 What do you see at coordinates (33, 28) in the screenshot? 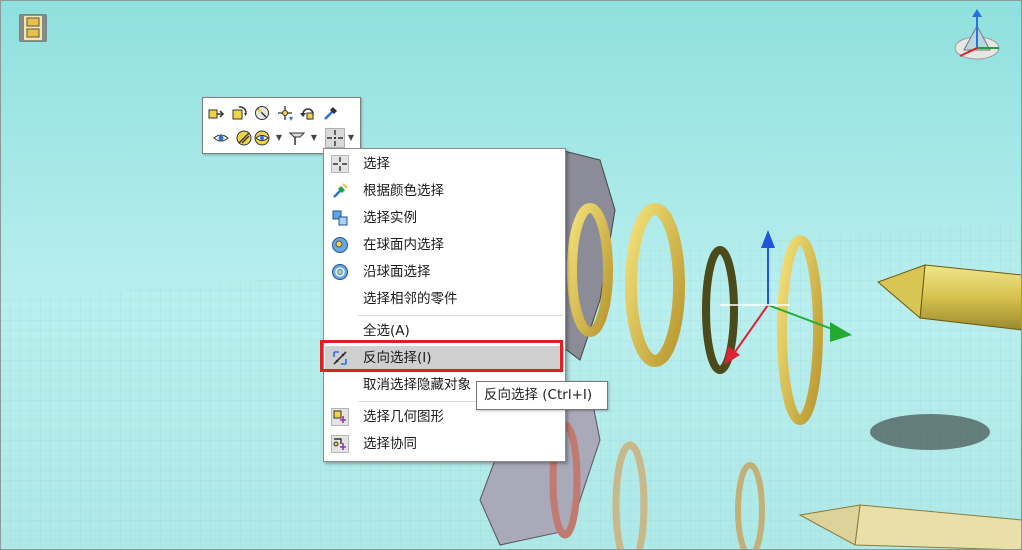
I see `filmstrip-icon` at bounding box center [33, 28].